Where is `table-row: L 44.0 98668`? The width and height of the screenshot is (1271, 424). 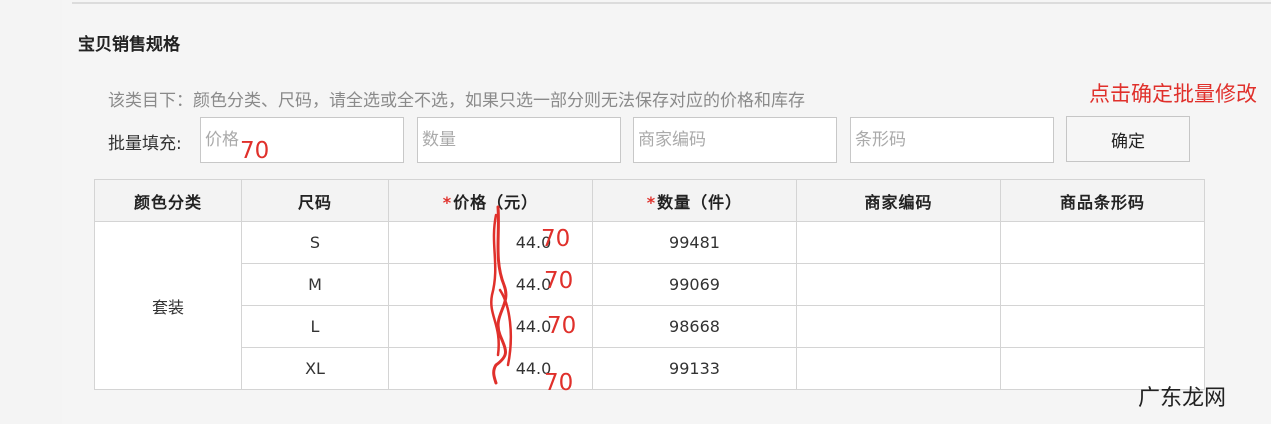 table-row: L 44.0 98668 is located at coordinates (650, 326).